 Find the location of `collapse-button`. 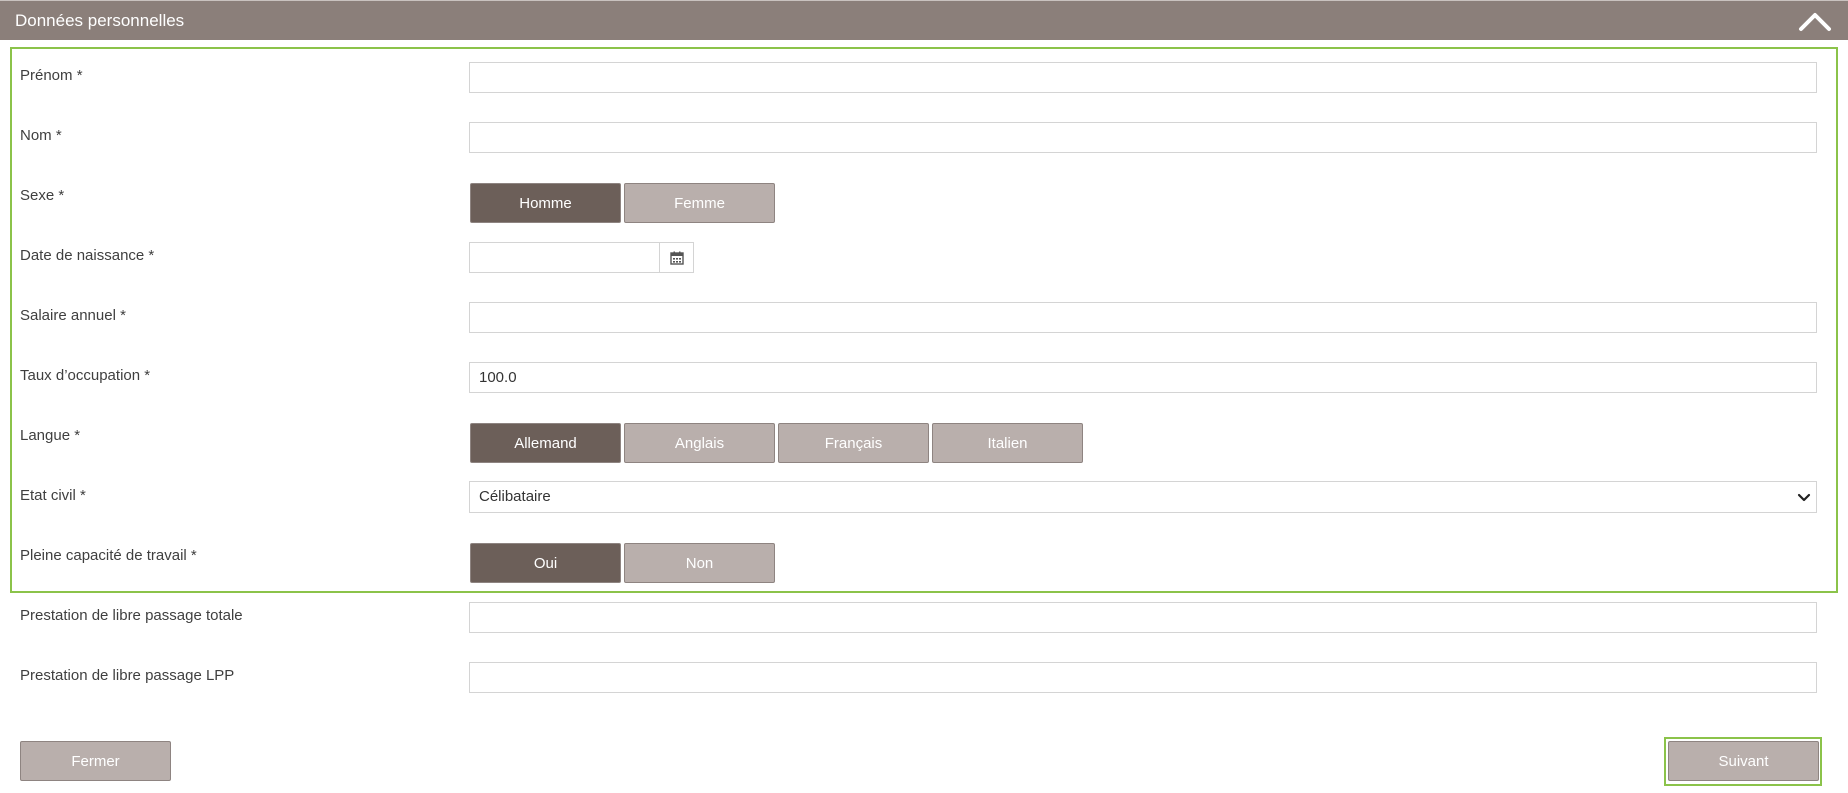

collapse-button is located at coordinates (1815, 21).